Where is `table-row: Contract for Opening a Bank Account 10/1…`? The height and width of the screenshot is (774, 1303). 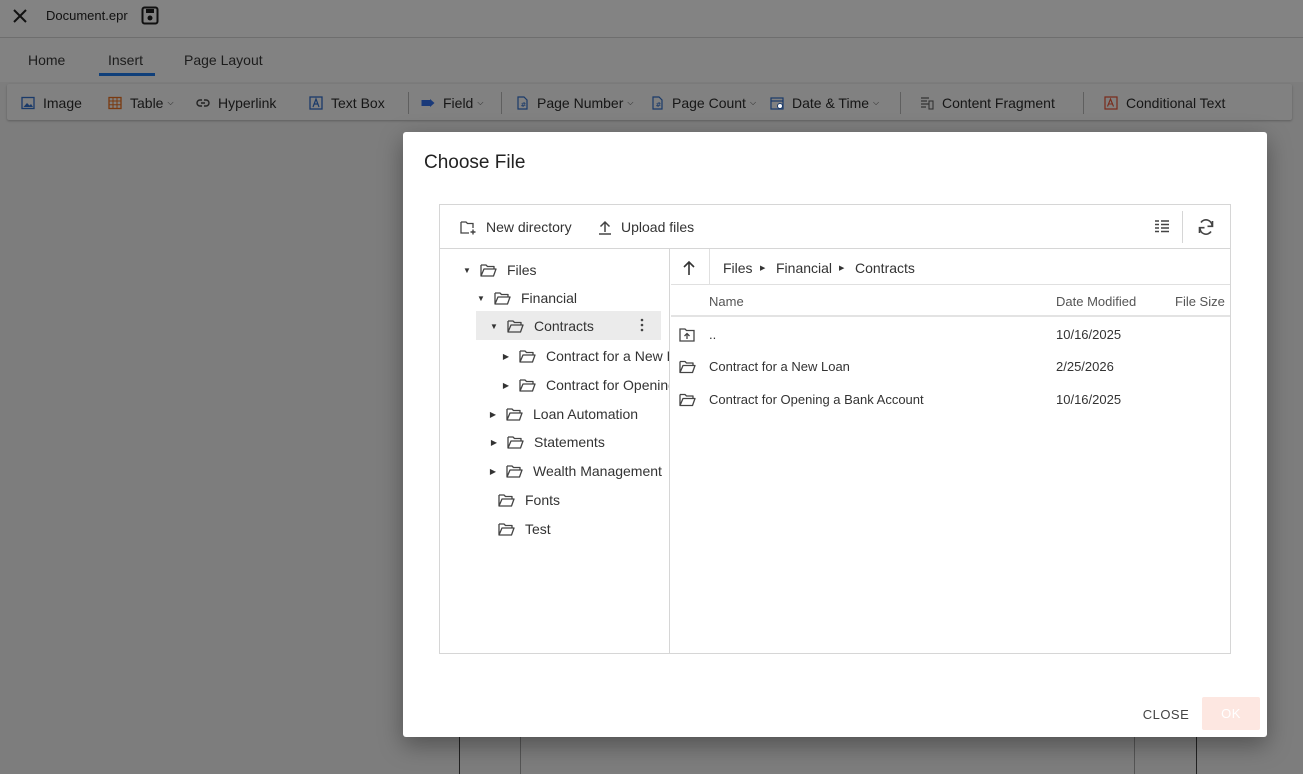 table-row: Contract for Opening a Bank Account 10/1… is located at coordinates (950, 400).